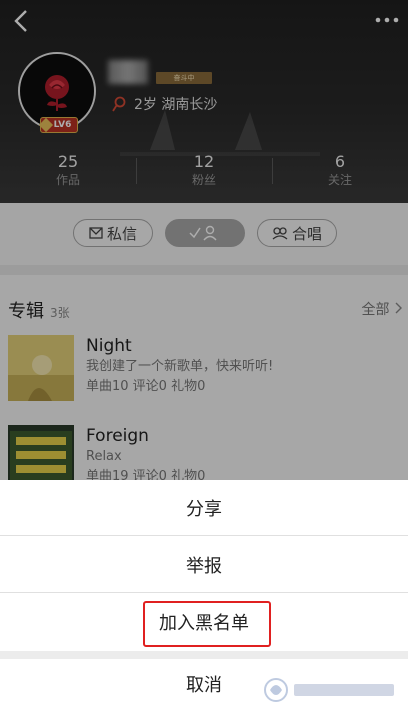 This screenshot has height=709, width=408. What do you see at coordinates (204, 508) in the screenshot?
I see `share-option: 分享` at bounding box center [204, 508].